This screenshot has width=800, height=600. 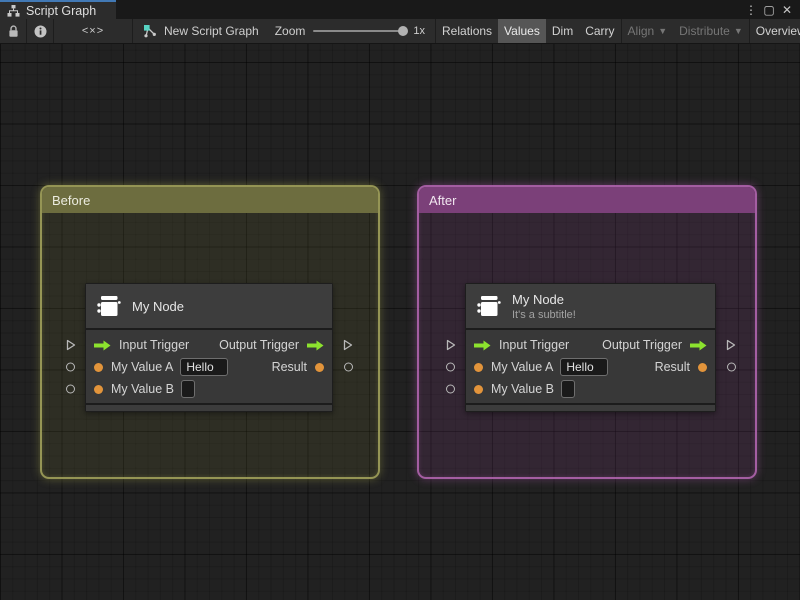 I want to click on lock-icon, so click(x=13, y=30).